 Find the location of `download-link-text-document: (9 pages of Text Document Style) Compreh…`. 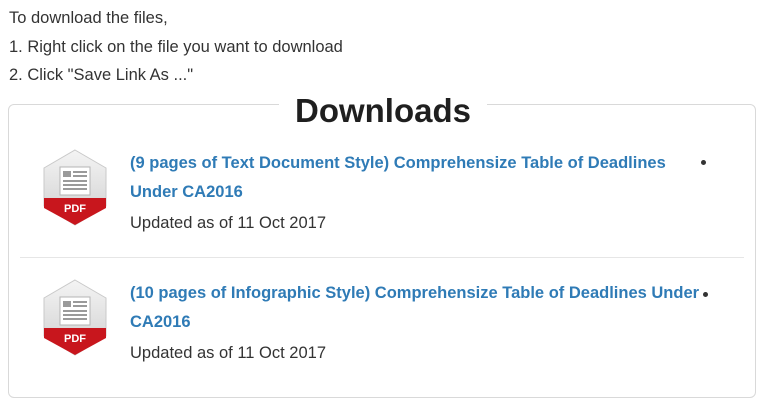

download-link-text-document: (9 pages of Text Document Style) Compreh… is located at coordinates (415, 177).